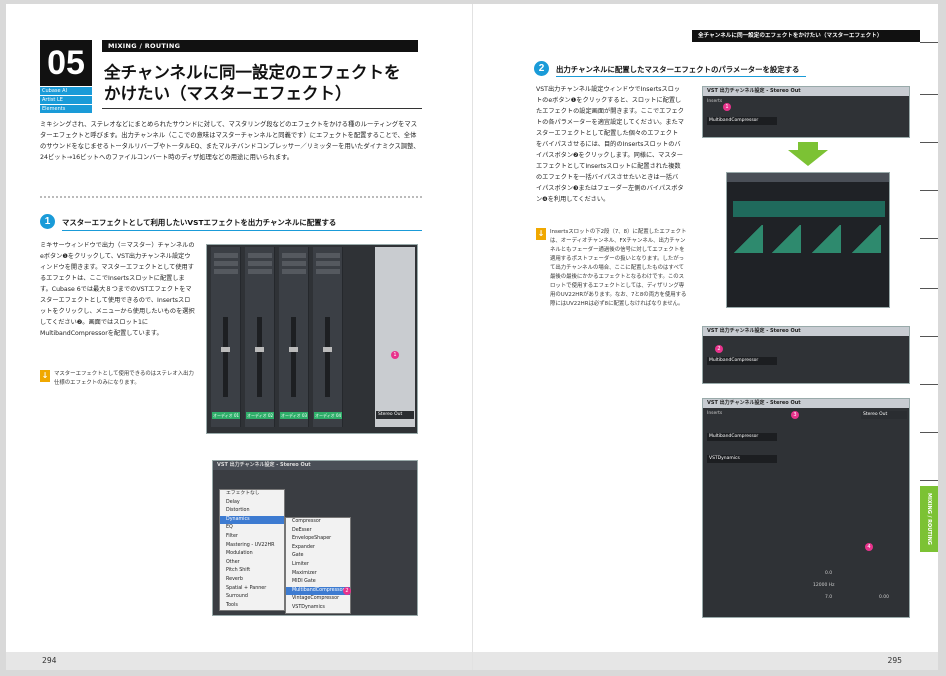 The image size is (946, 676). Describe the element at coordinates (231, 197) in the screenshot. I see `section-divider` at that location.